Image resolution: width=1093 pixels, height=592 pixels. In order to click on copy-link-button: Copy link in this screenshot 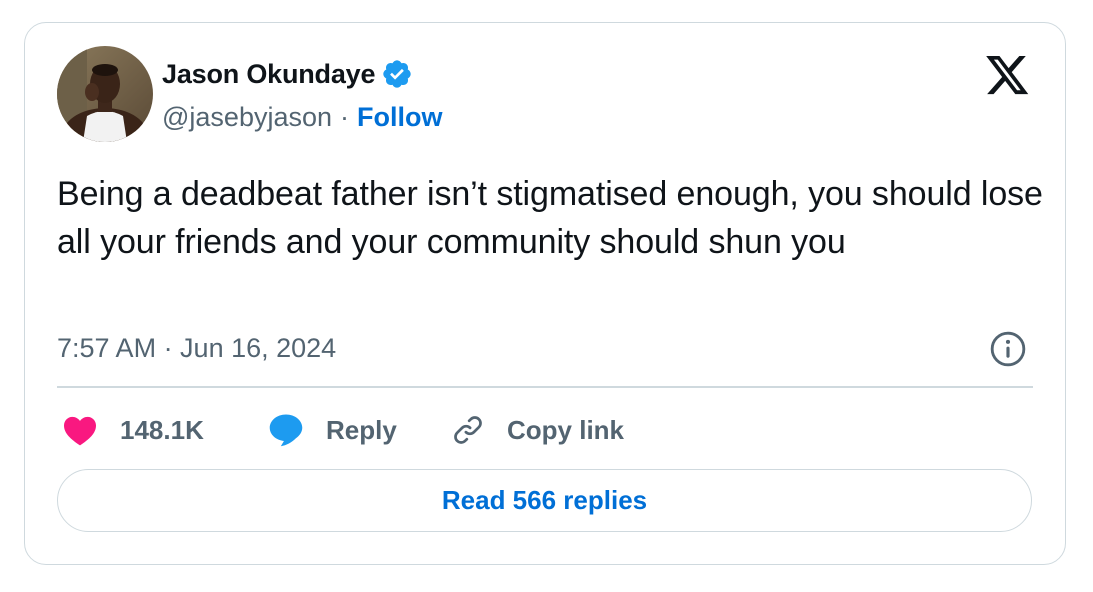, I will do `click(537, 430)`.